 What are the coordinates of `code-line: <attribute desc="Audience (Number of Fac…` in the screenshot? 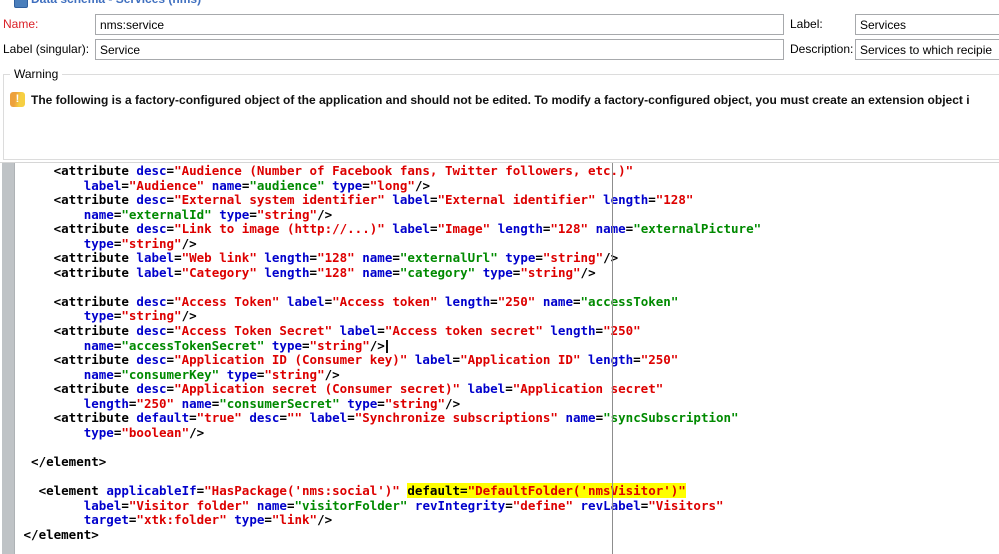 It's located at (325, 171).